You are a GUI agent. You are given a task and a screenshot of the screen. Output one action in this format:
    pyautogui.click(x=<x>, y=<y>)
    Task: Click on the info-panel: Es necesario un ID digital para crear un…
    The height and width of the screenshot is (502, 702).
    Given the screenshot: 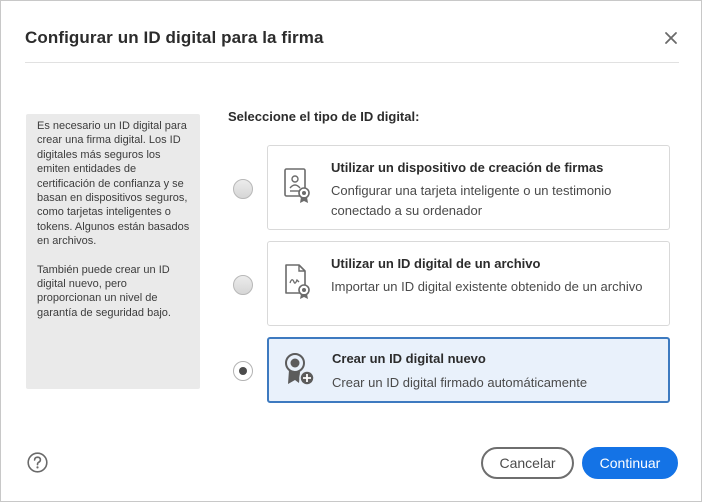 What is the action you would take?
    pyautogui.click(x=113, y=251)
    